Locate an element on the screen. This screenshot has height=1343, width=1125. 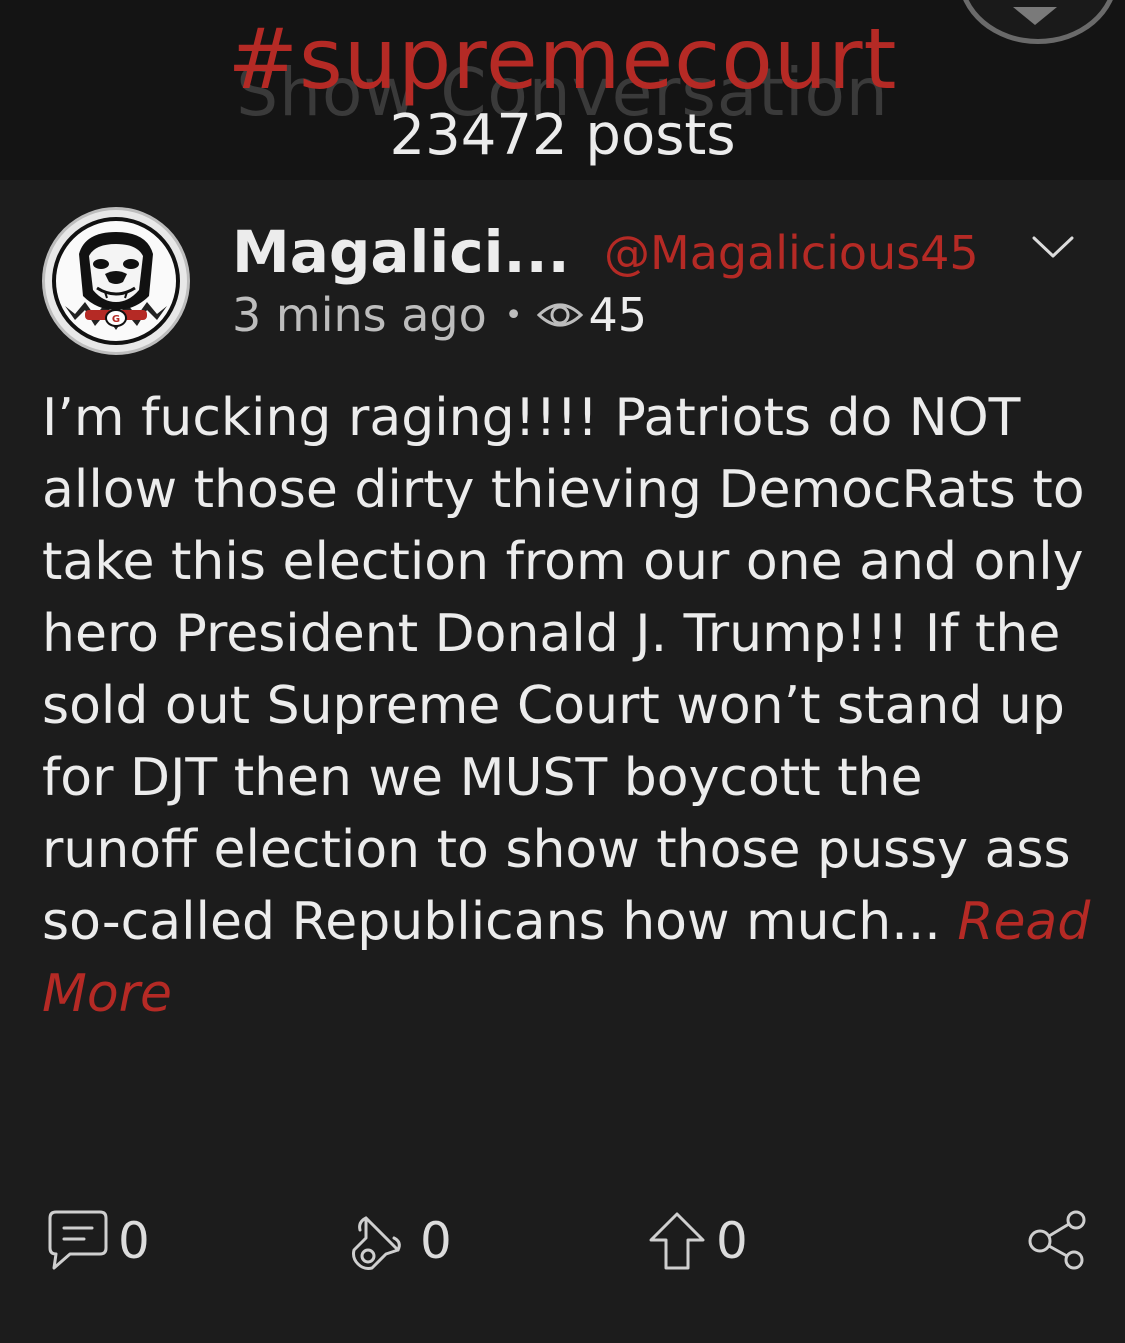
svg-text: G is located at coordinates (116, 319).